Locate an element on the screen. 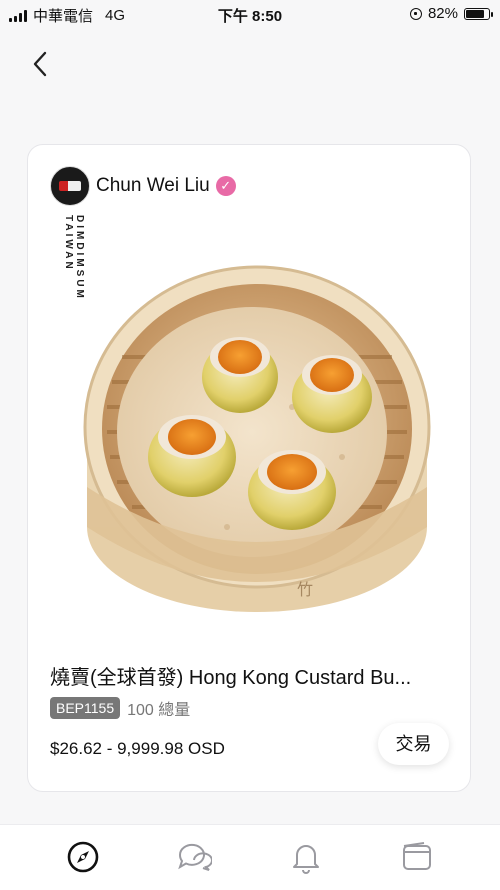 Image resolution: width=500 pixels, height=890 pixels. battery-fill is located at coordinates (475, 13).